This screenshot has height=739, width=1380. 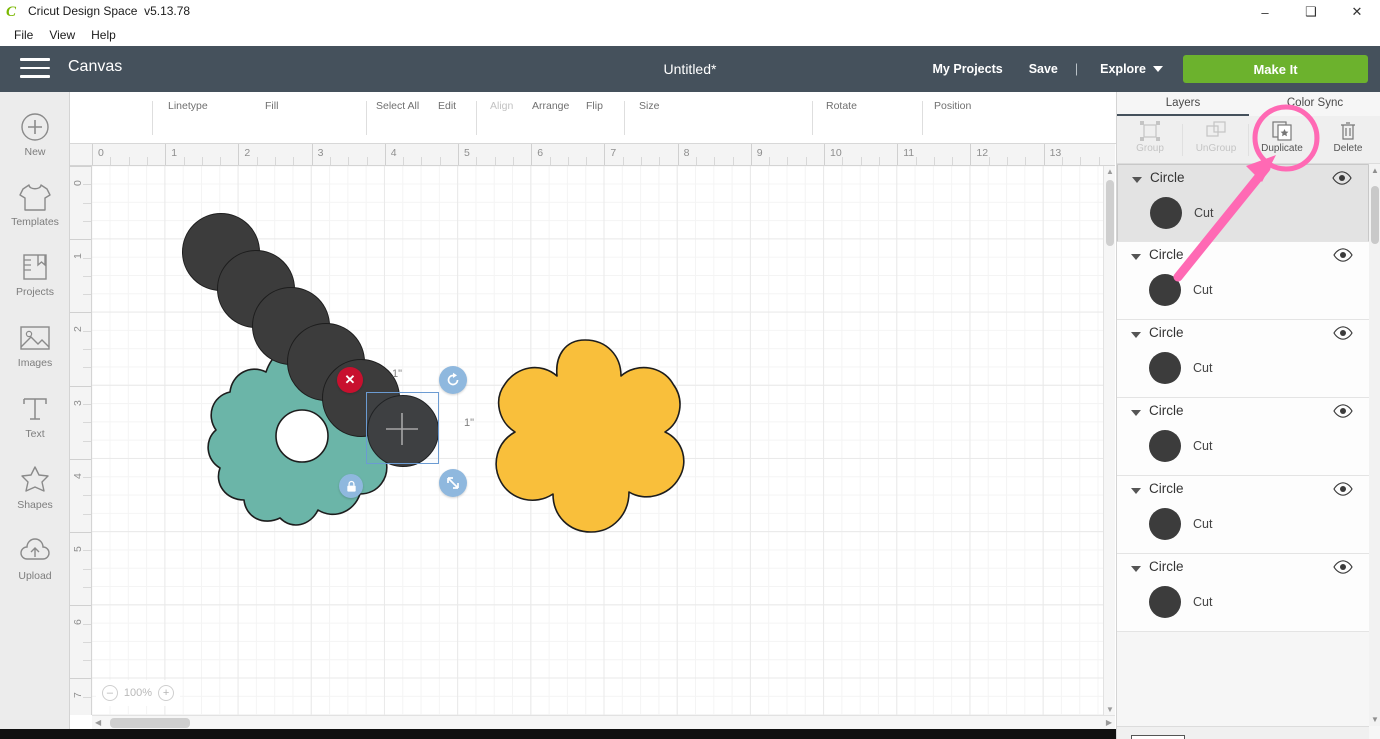 What do you see at coordinates (35, 134) in the screenshot?
I see `sidebar-item-new: New` at bounding box center [35, 134].